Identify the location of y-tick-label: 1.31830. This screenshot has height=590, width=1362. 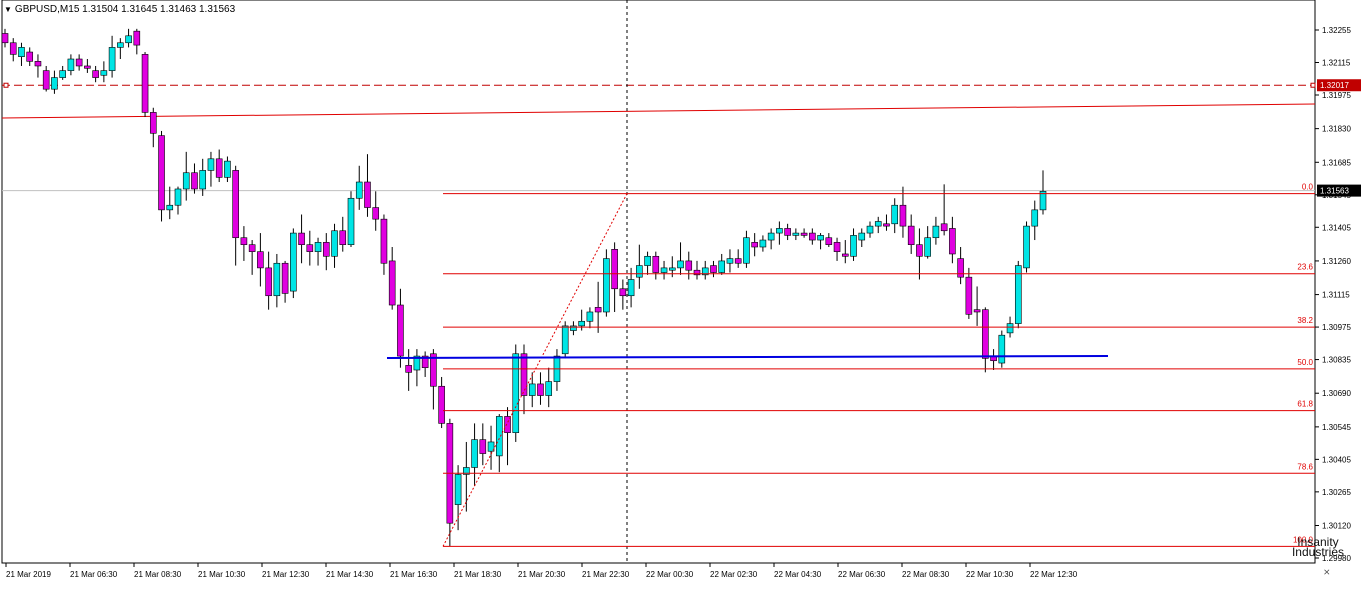
(1336, 129).